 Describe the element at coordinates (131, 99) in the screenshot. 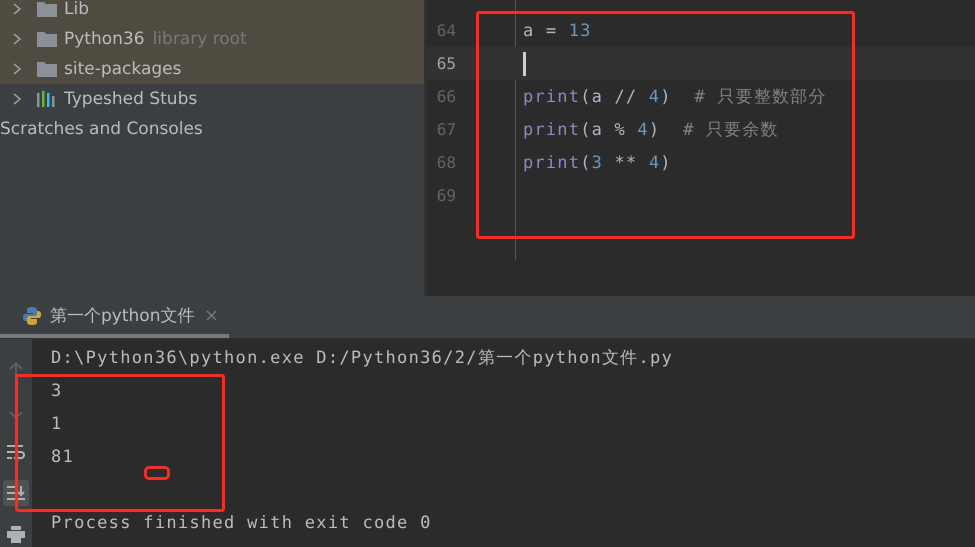

I see `tree-item-label: Typeshed Stubs` at that location.